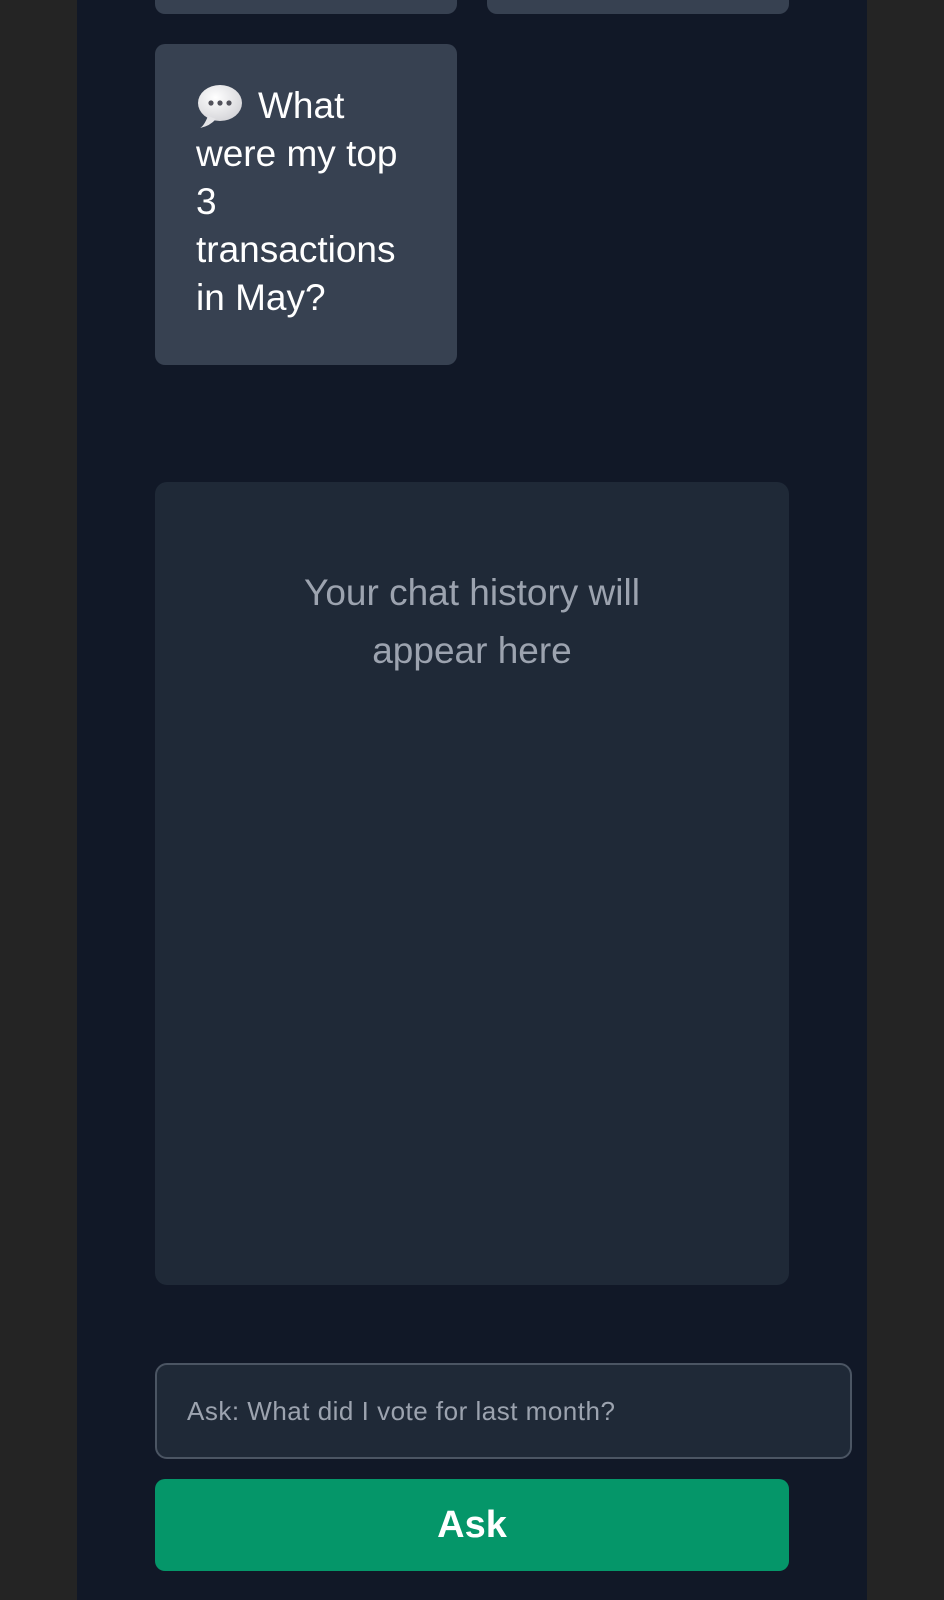  Describe the element at coordinates (472, 621) in the screenshot. I see `chat-history-placeholder: Your chat history will appear here` at that location.